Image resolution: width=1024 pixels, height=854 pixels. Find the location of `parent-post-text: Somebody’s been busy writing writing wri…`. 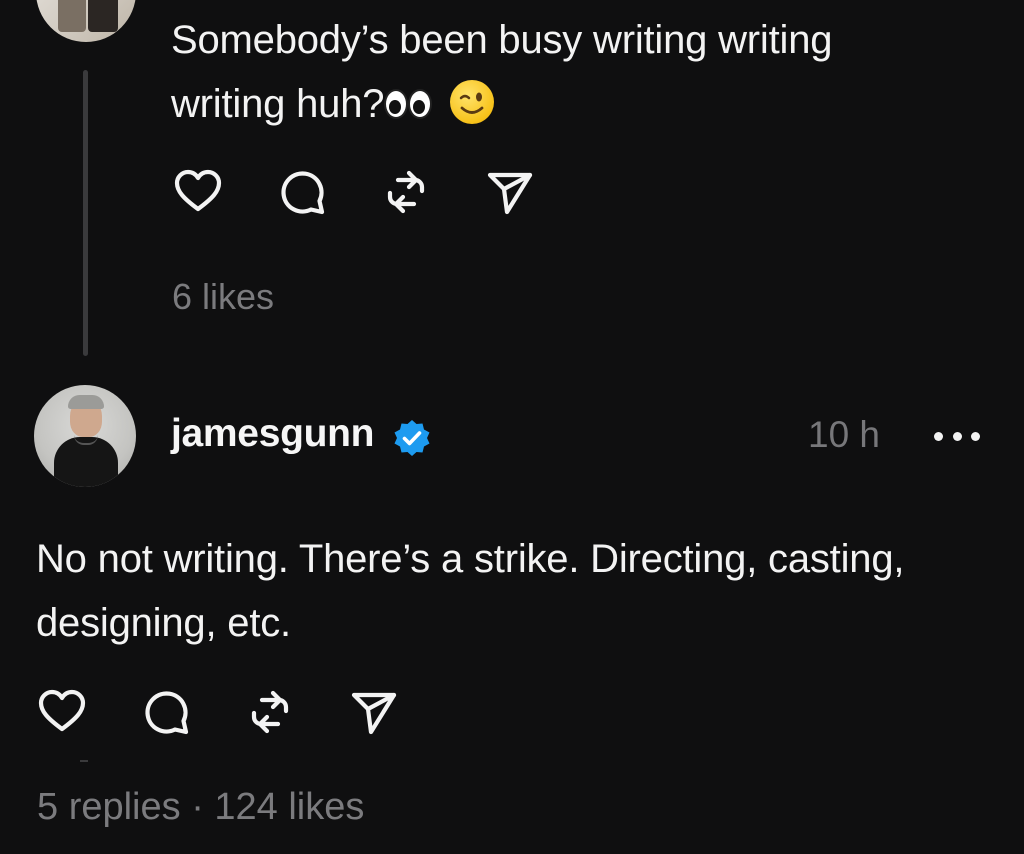

parent-post-text: Somebody’s been busy writing writing wri… is located at coordinates (551, 72).